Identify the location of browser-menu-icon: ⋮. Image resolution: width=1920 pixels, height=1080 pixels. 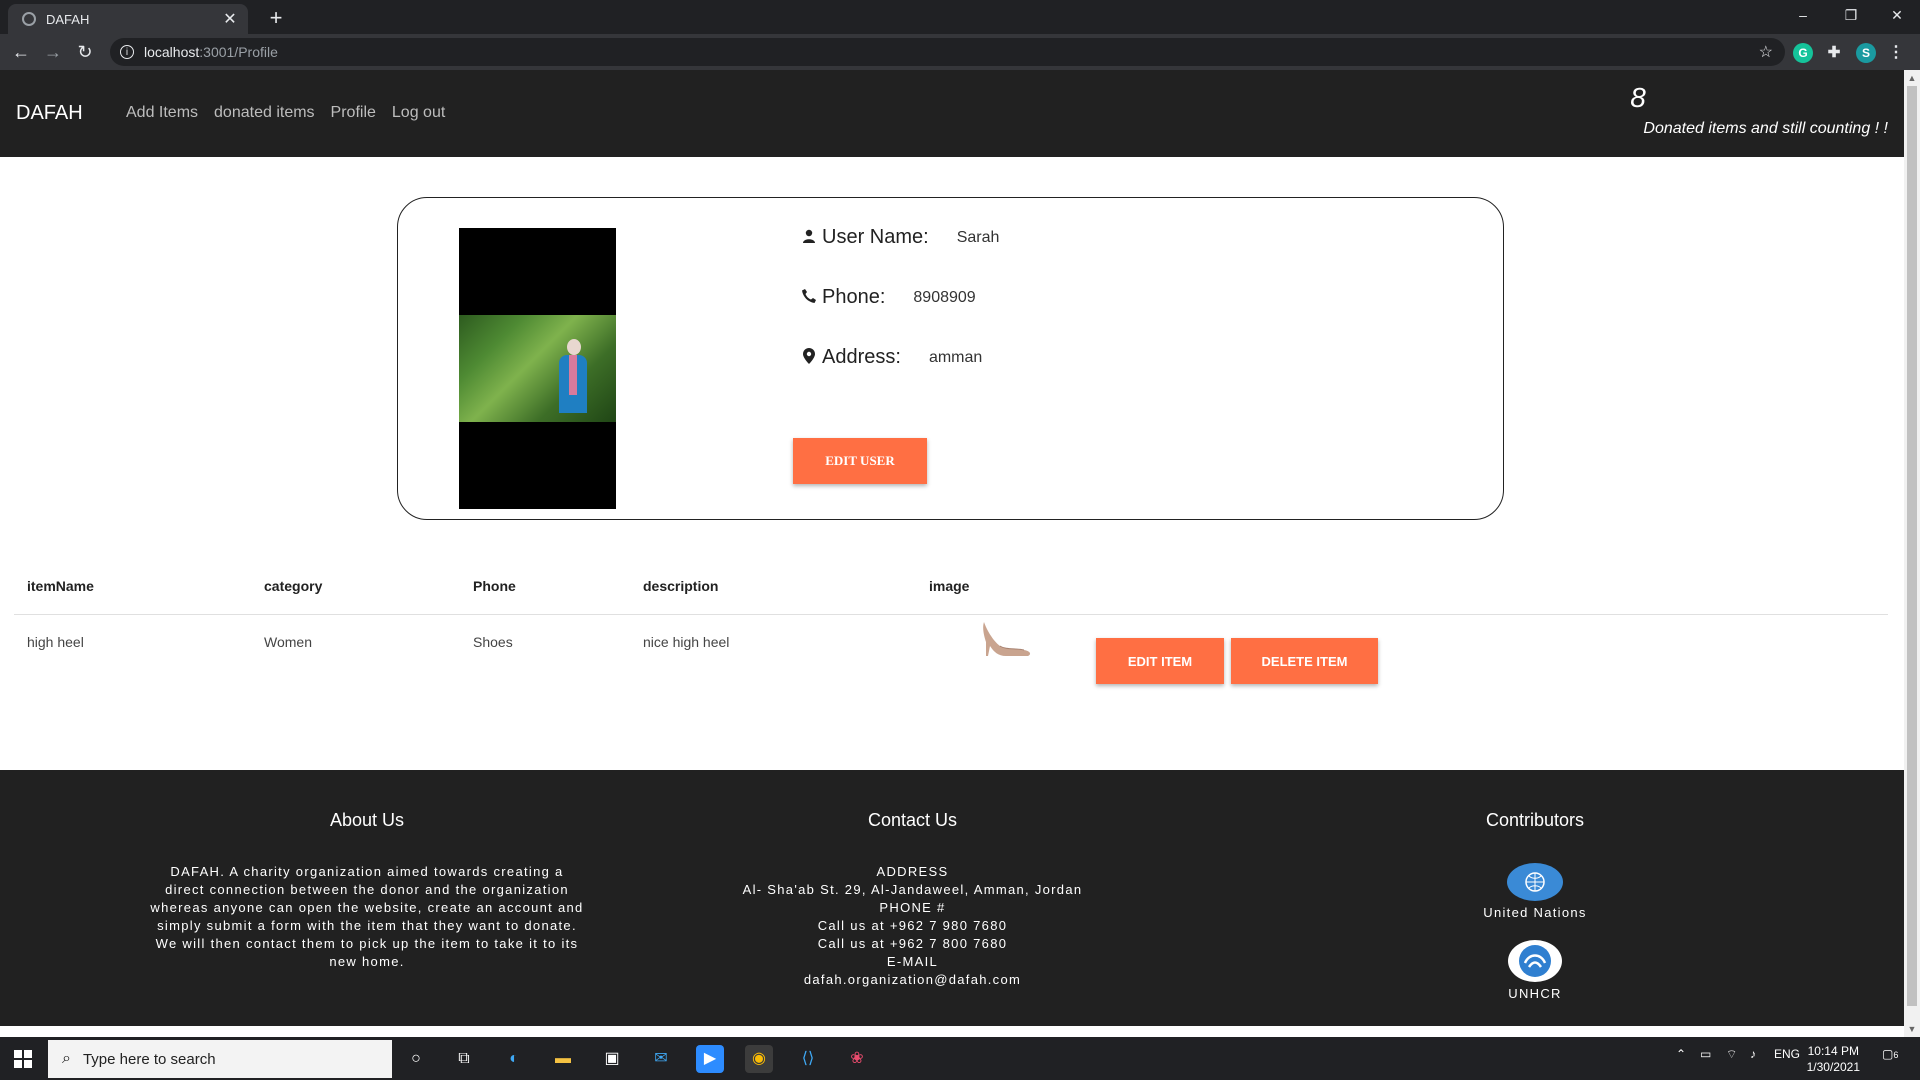
(1896, 53).